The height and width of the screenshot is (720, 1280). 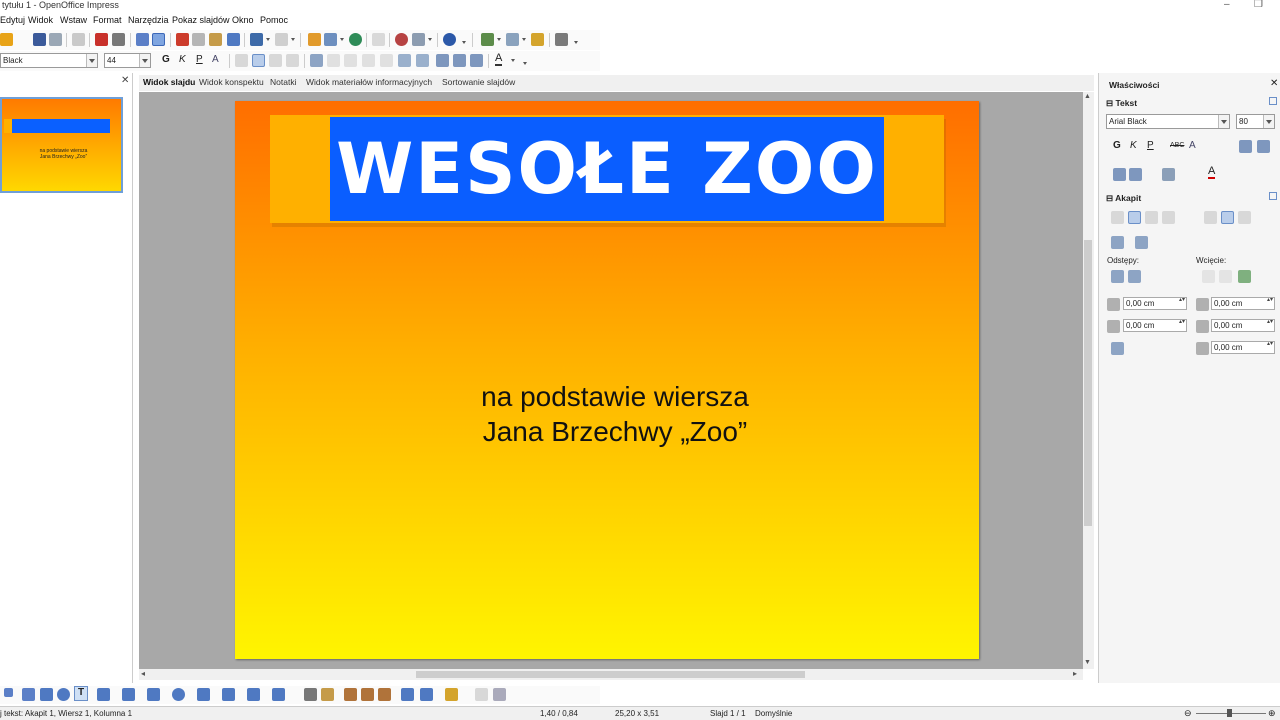 What do you see at coordinates (350, 694) in the screenshot?
I see `fontwork-icon` at bounding box center [350, 694].